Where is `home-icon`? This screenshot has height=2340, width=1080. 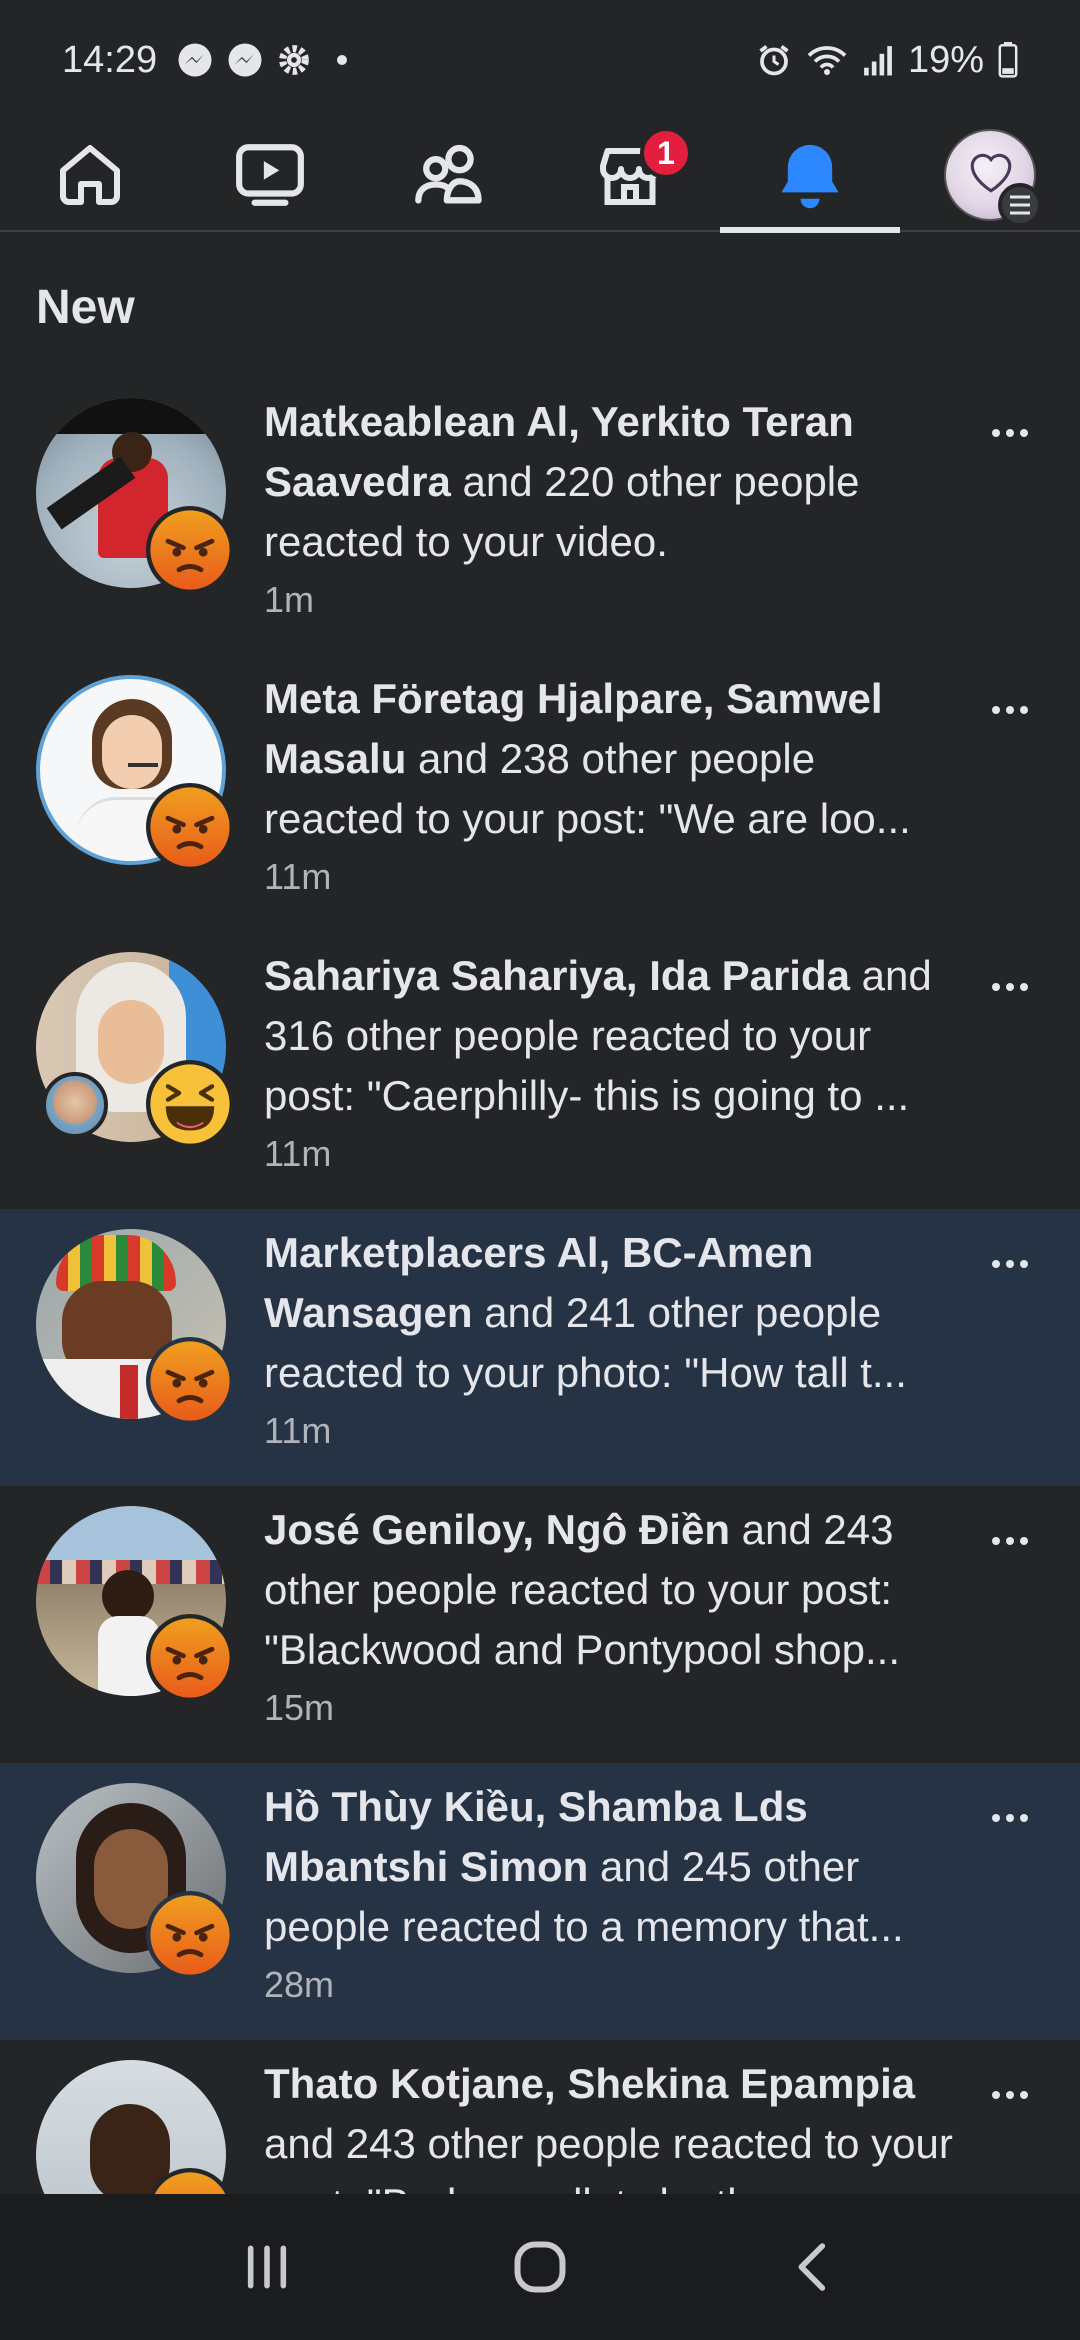 home-icon is located at coordinates (90, 175).